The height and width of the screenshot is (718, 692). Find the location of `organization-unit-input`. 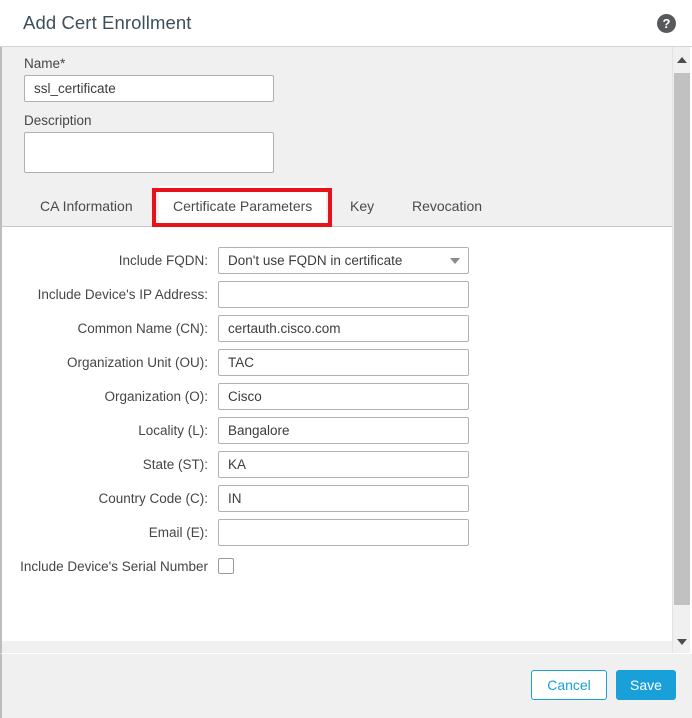

organization-unit-input is located at coordinates (343, 362).